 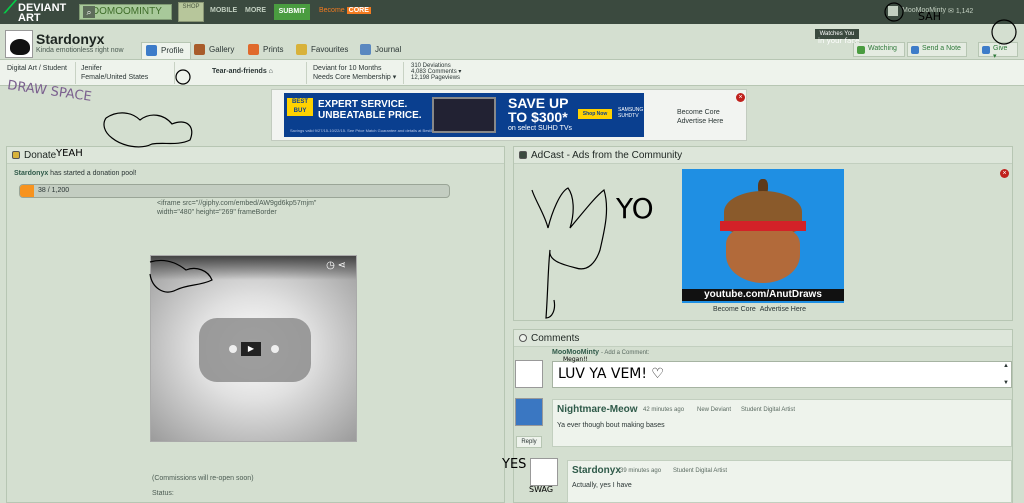 I want to click on scribble-y-shape, so click(x=569, y=253).